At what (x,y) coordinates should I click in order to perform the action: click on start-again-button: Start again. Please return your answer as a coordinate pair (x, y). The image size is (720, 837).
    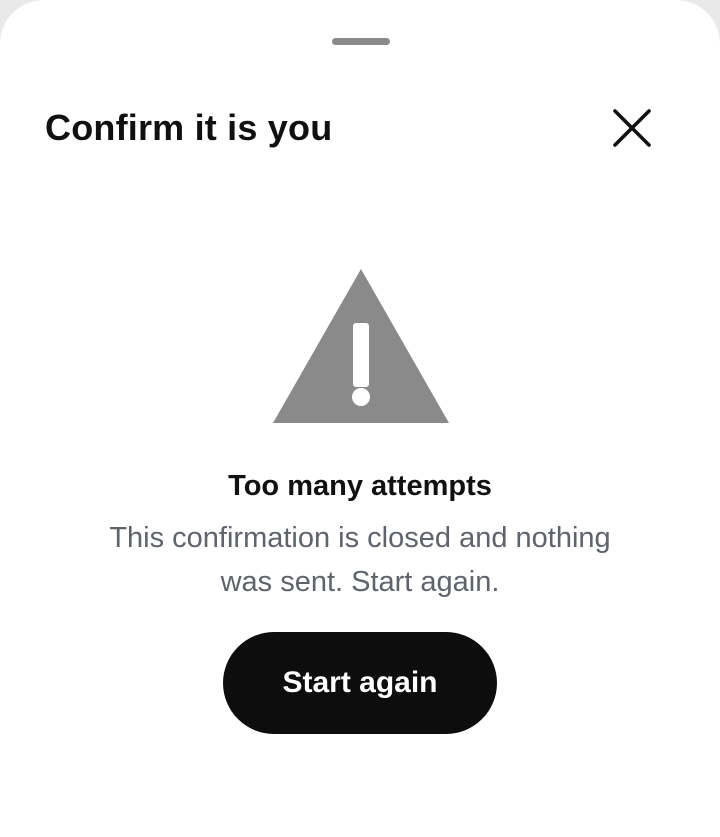
    Looking at the image, I should click on (360, 683).